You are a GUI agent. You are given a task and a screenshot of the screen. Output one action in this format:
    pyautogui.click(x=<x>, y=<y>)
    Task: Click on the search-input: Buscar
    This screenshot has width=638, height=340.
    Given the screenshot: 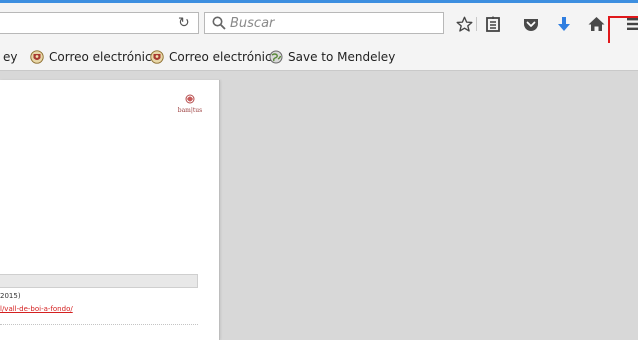 What is the action you would take?
    pyautogui.click(x=324, y=23)
    